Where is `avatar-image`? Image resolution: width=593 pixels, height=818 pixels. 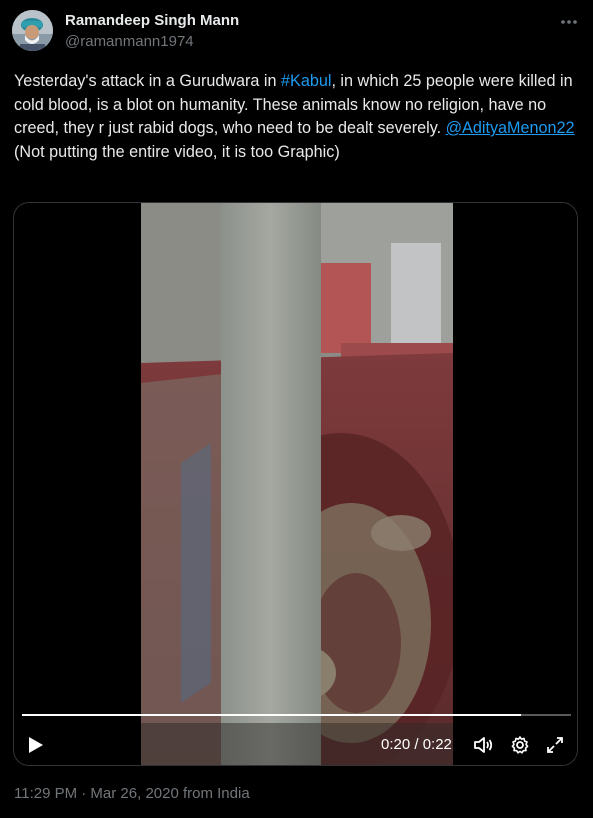
avatar-image is located at coordinates (32, 30).